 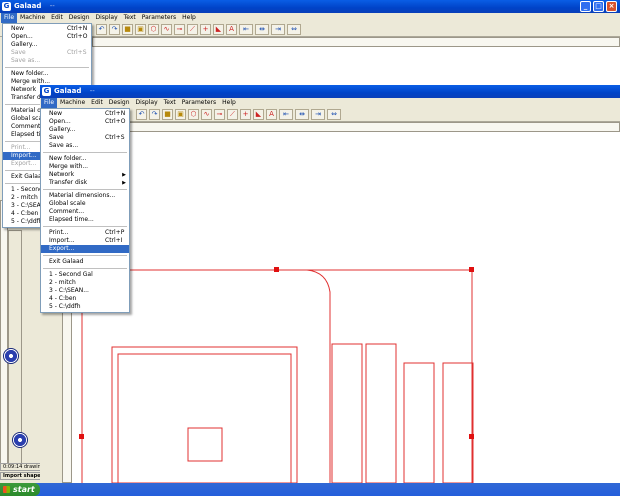 What do you see at coordinates (330, 91) in the screenshot?
I see `front-titlebar: G Galaad --` at bounding box center [330, 91].